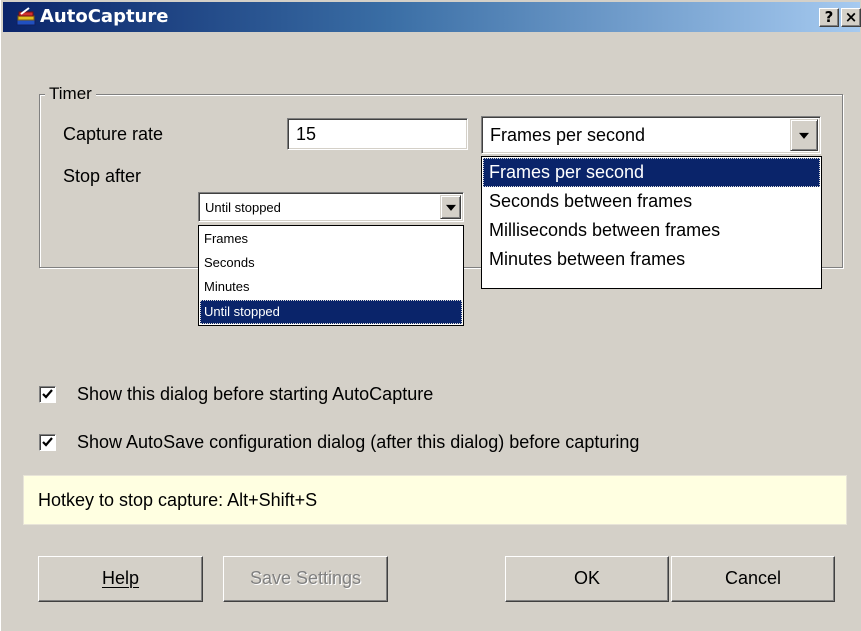 This screenshot has width=861, height=631. What do you see at coordinates (651, 259) in the screenshot?
I see `rate-unit-option: Minutes between frames` at bounding box center [651, 259].